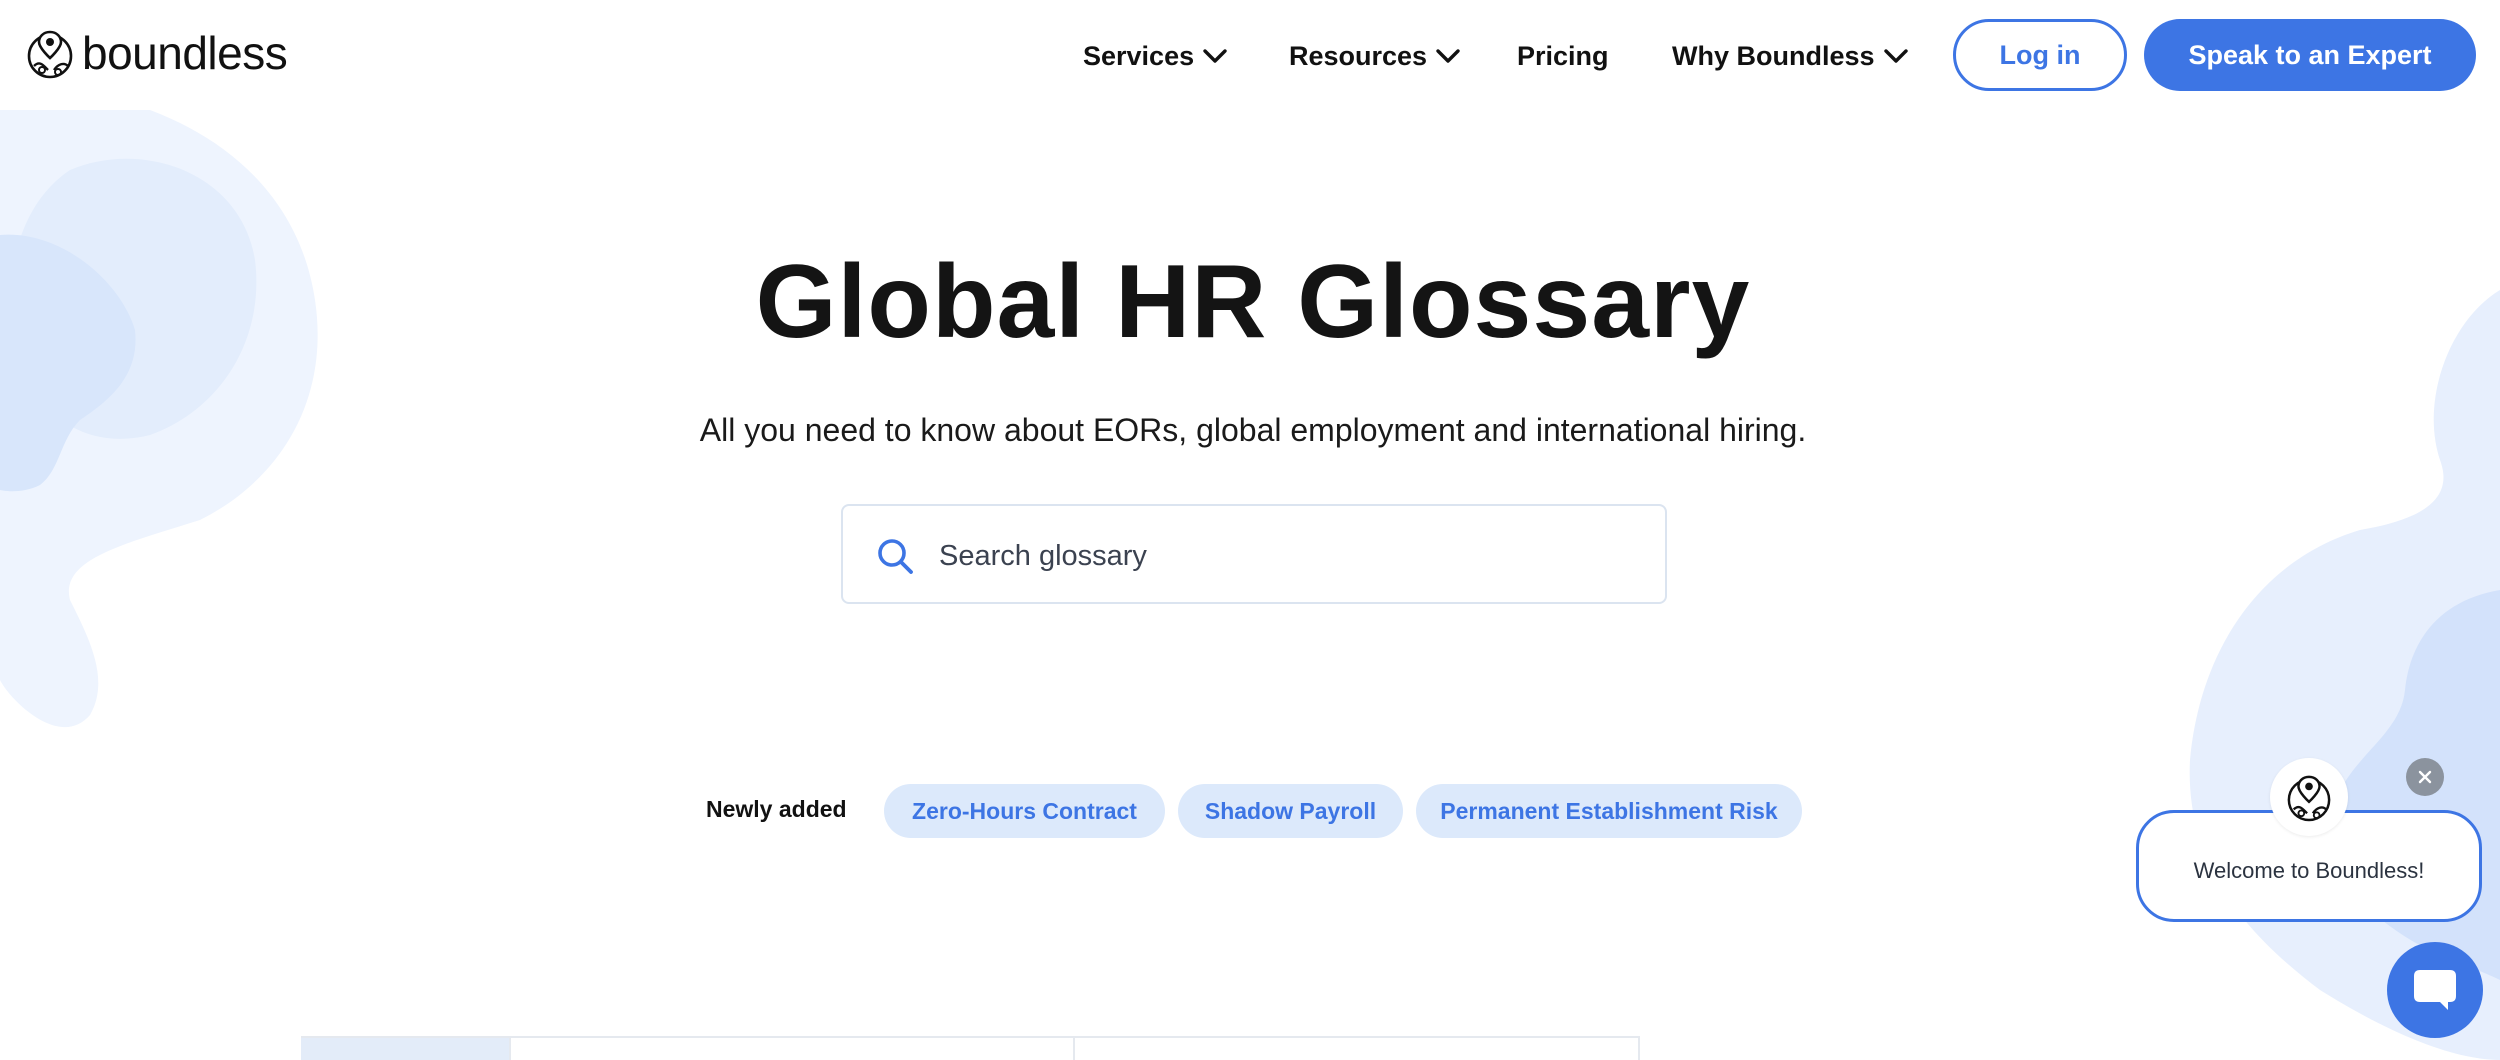 The height and width of the screenshot is (1060, 2500). I want to click on nav-pricing: Pricing, so click(1563, 56).